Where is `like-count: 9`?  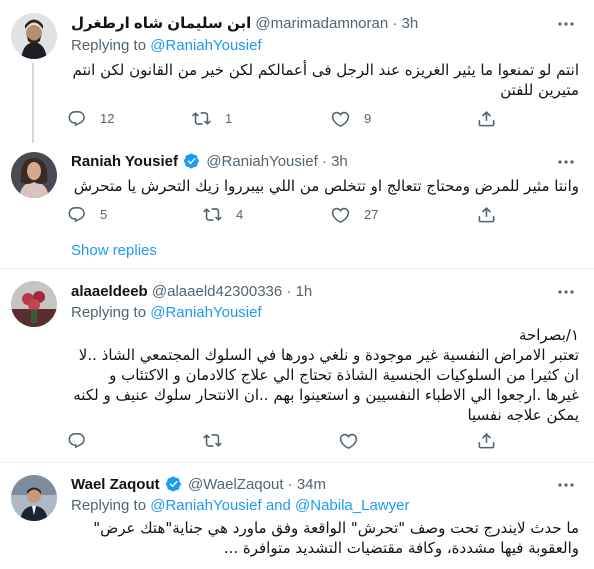
like-count: 9 is located at coordinates (368, 118).